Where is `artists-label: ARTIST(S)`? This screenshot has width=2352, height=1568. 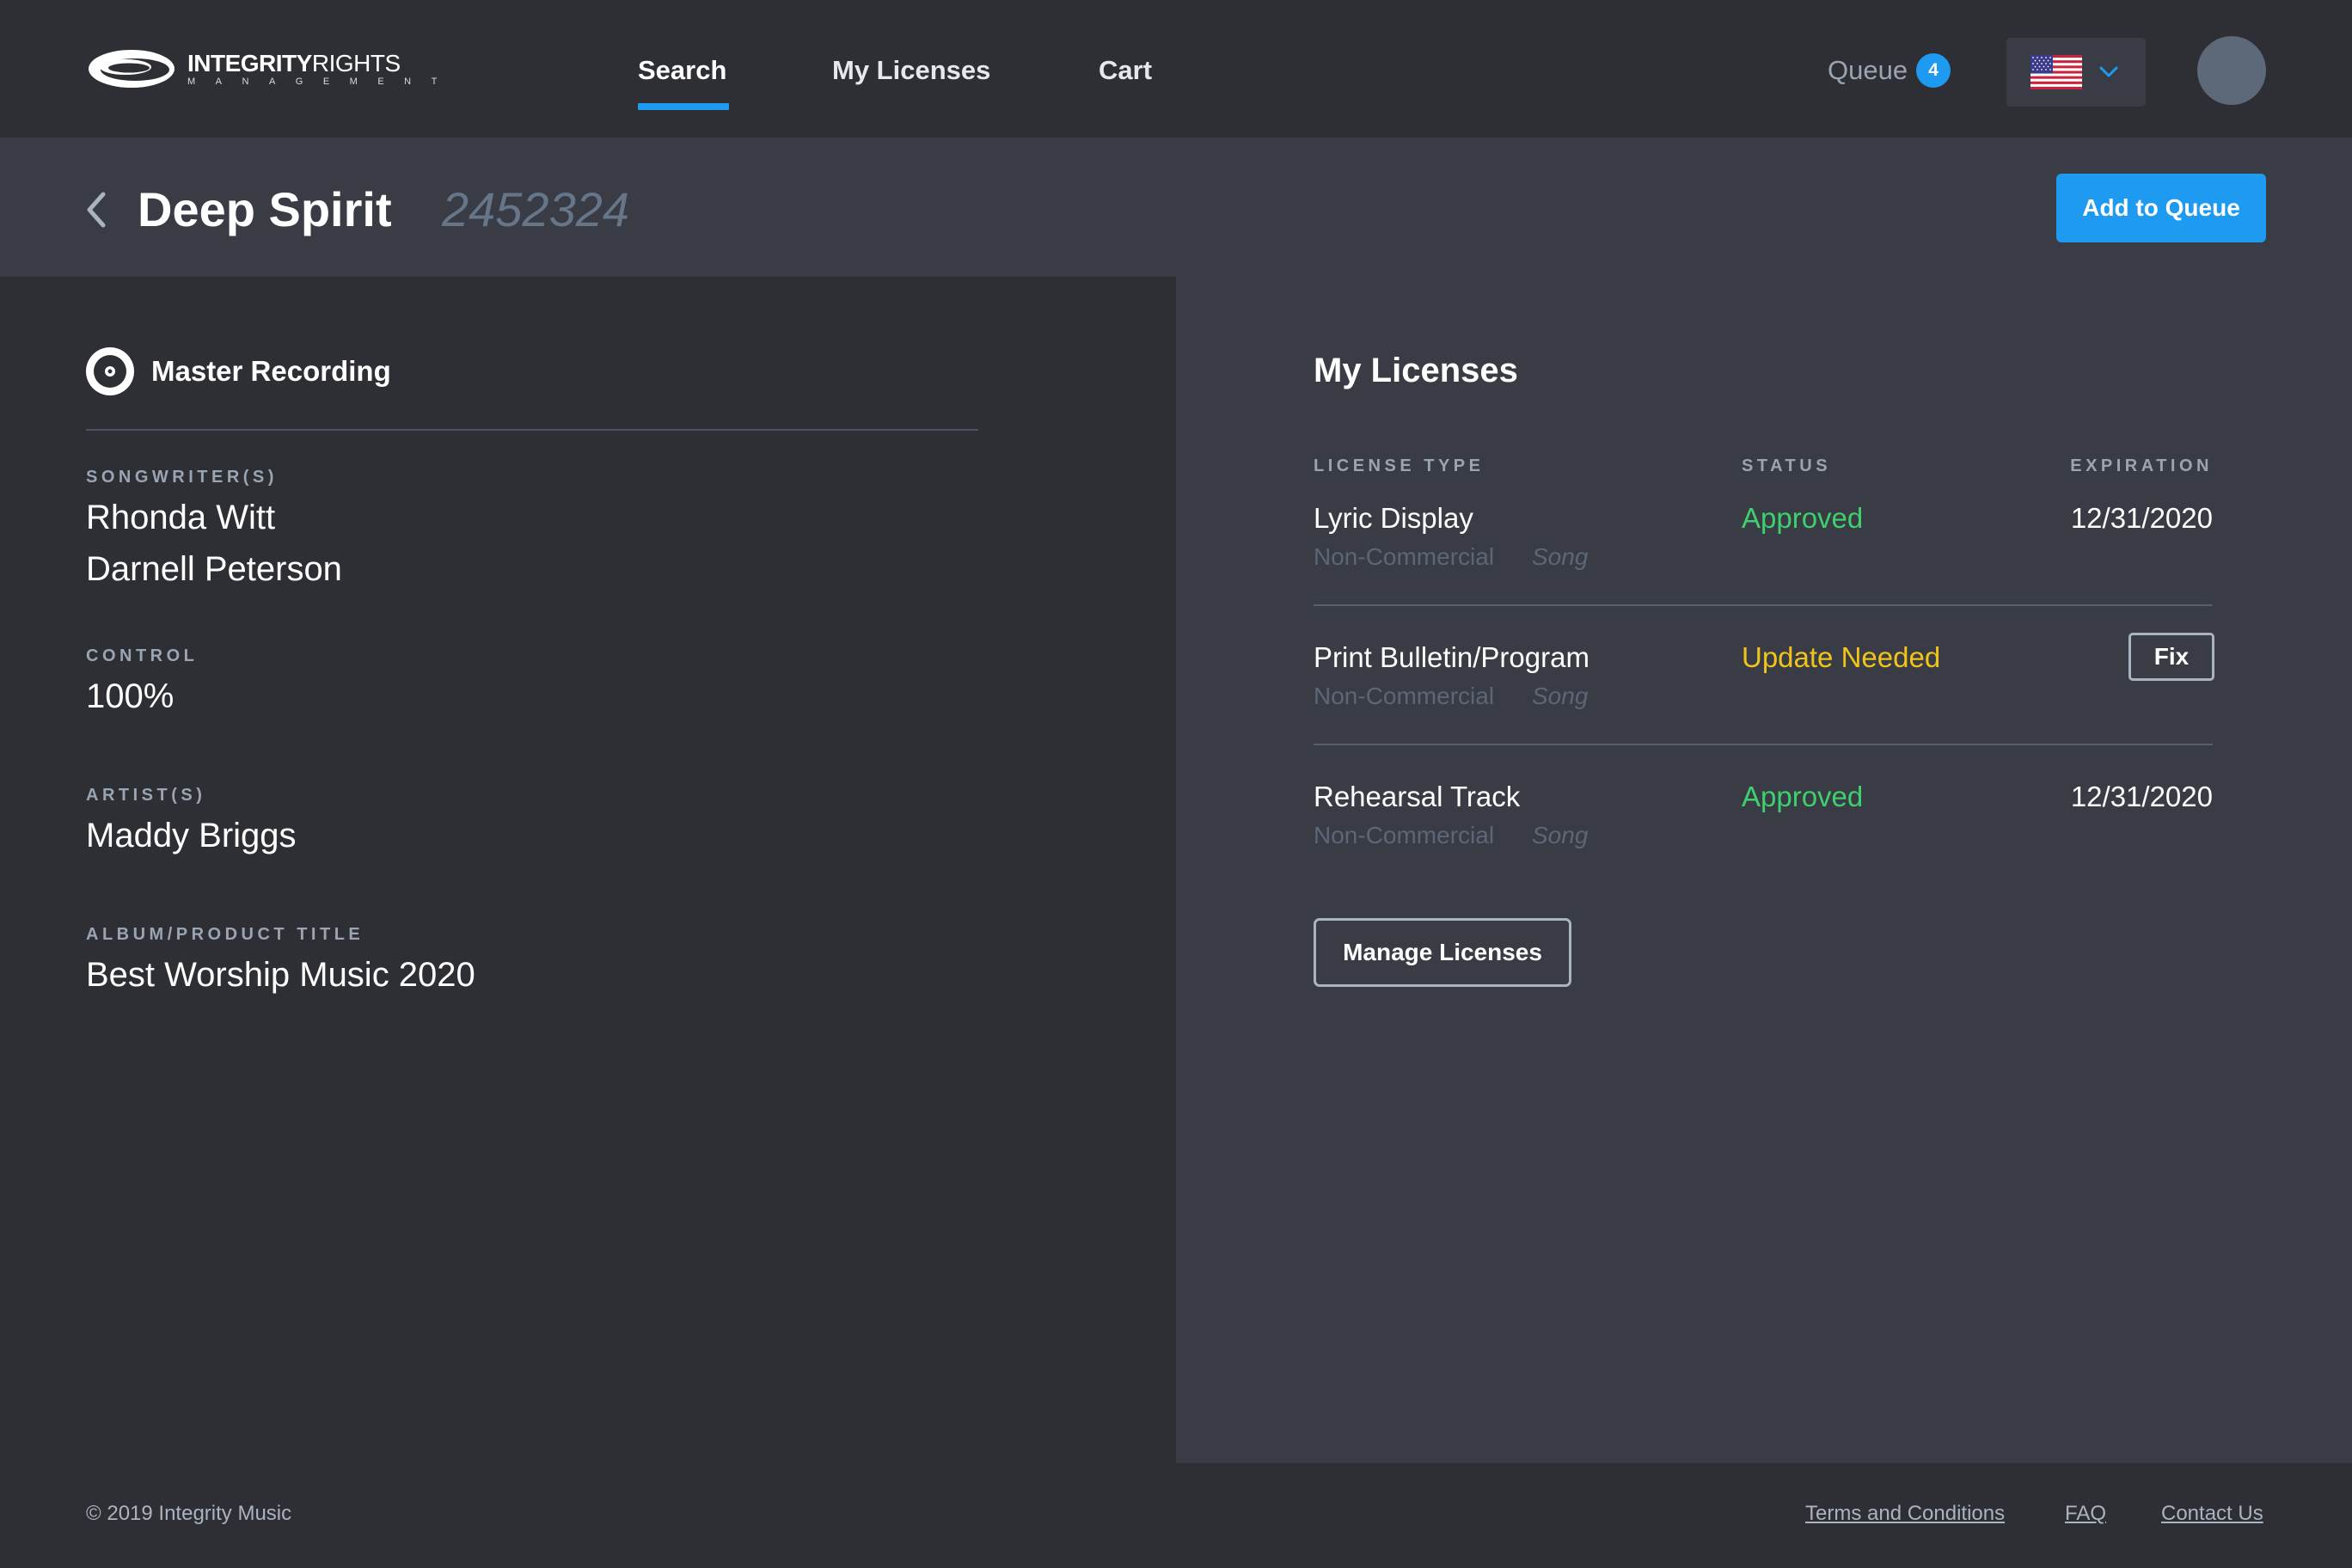 artists-label: ARTIST(S) is located at coordinates (146, 795).